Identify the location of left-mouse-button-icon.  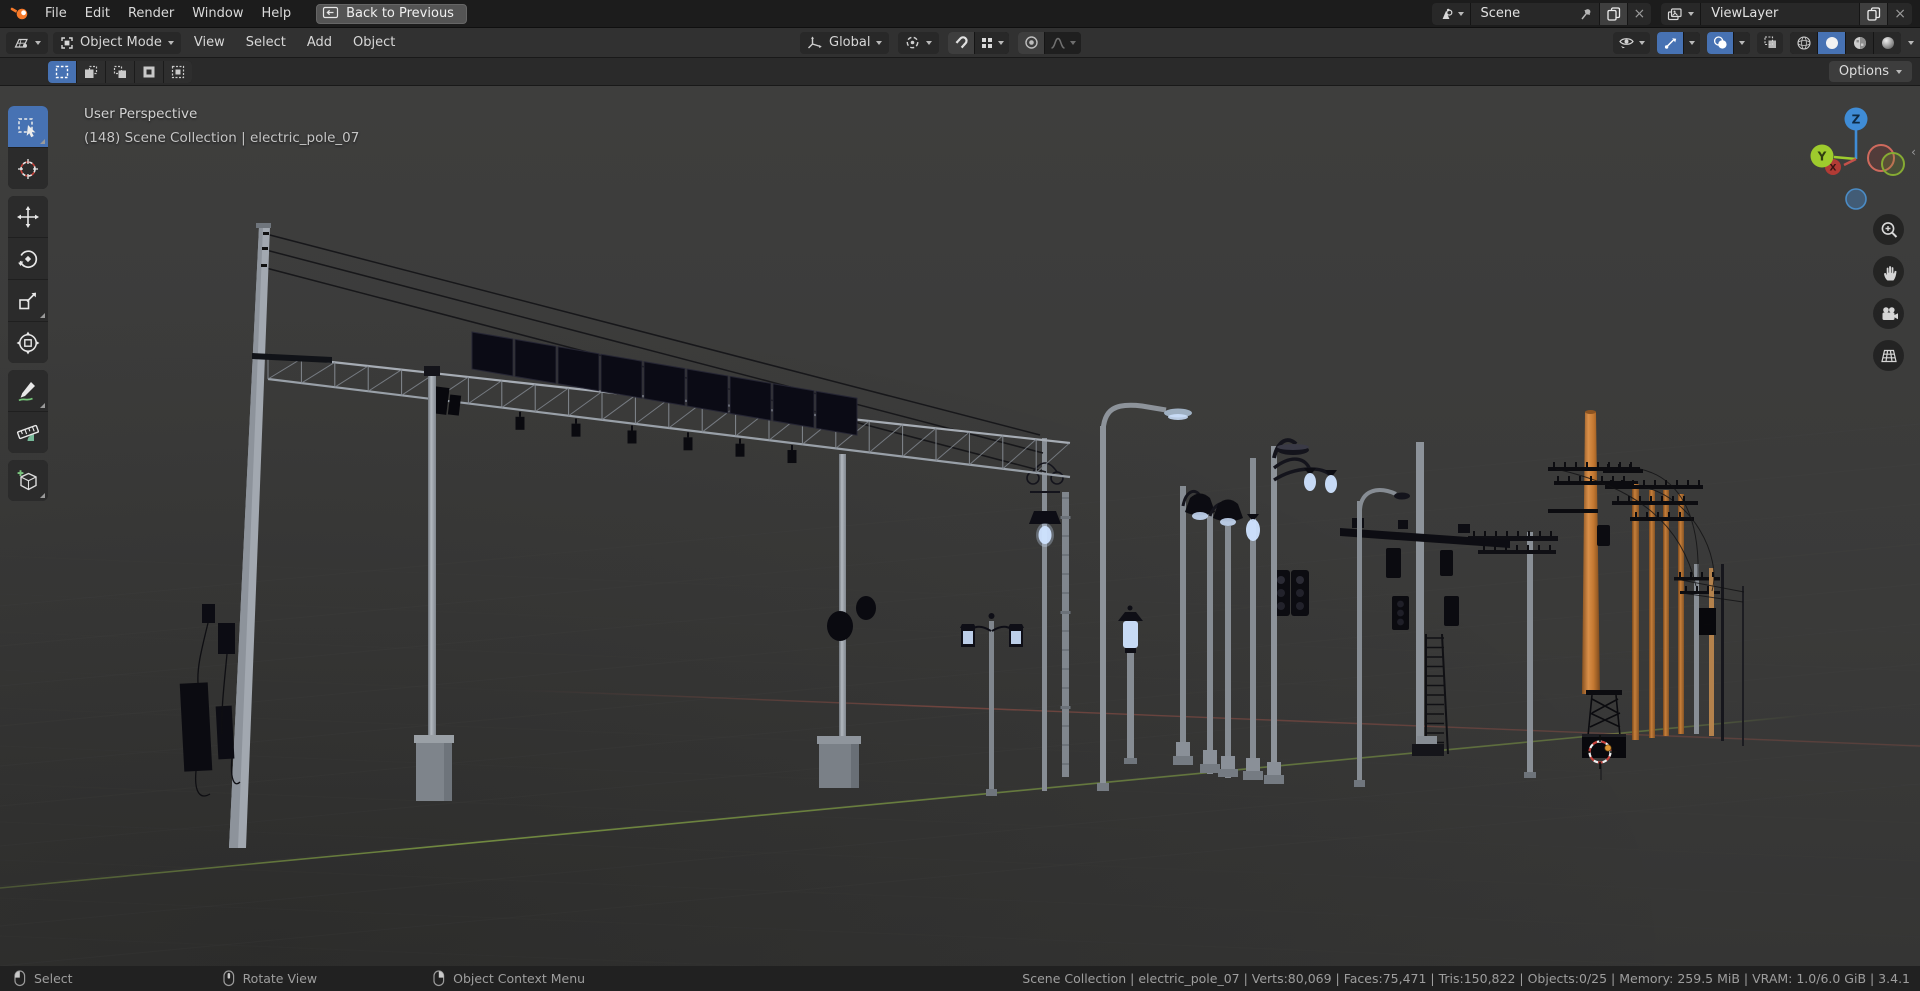
(20, 978).